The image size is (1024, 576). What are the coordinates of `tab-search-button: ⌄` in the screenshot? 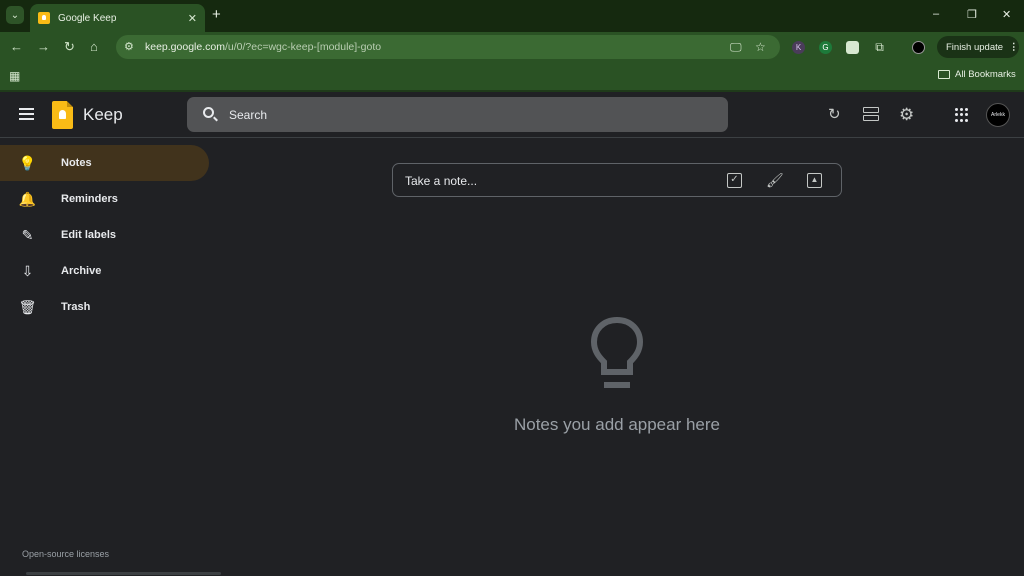 It's located at (15, 15).